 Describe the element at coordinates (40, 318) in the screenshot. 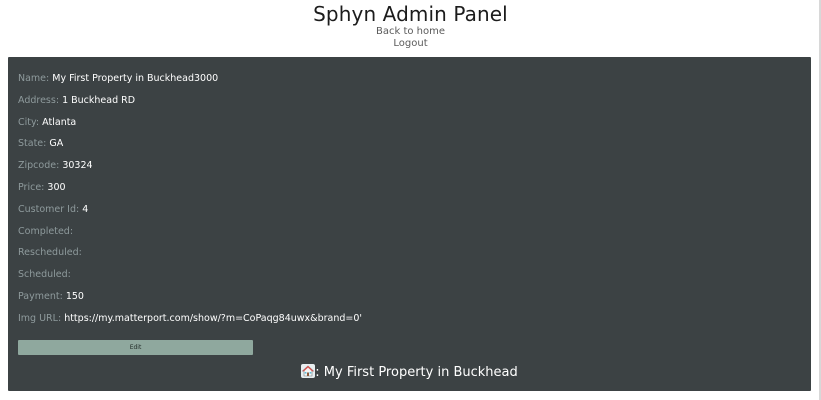

I see `field-label: Img URL:` at that location.